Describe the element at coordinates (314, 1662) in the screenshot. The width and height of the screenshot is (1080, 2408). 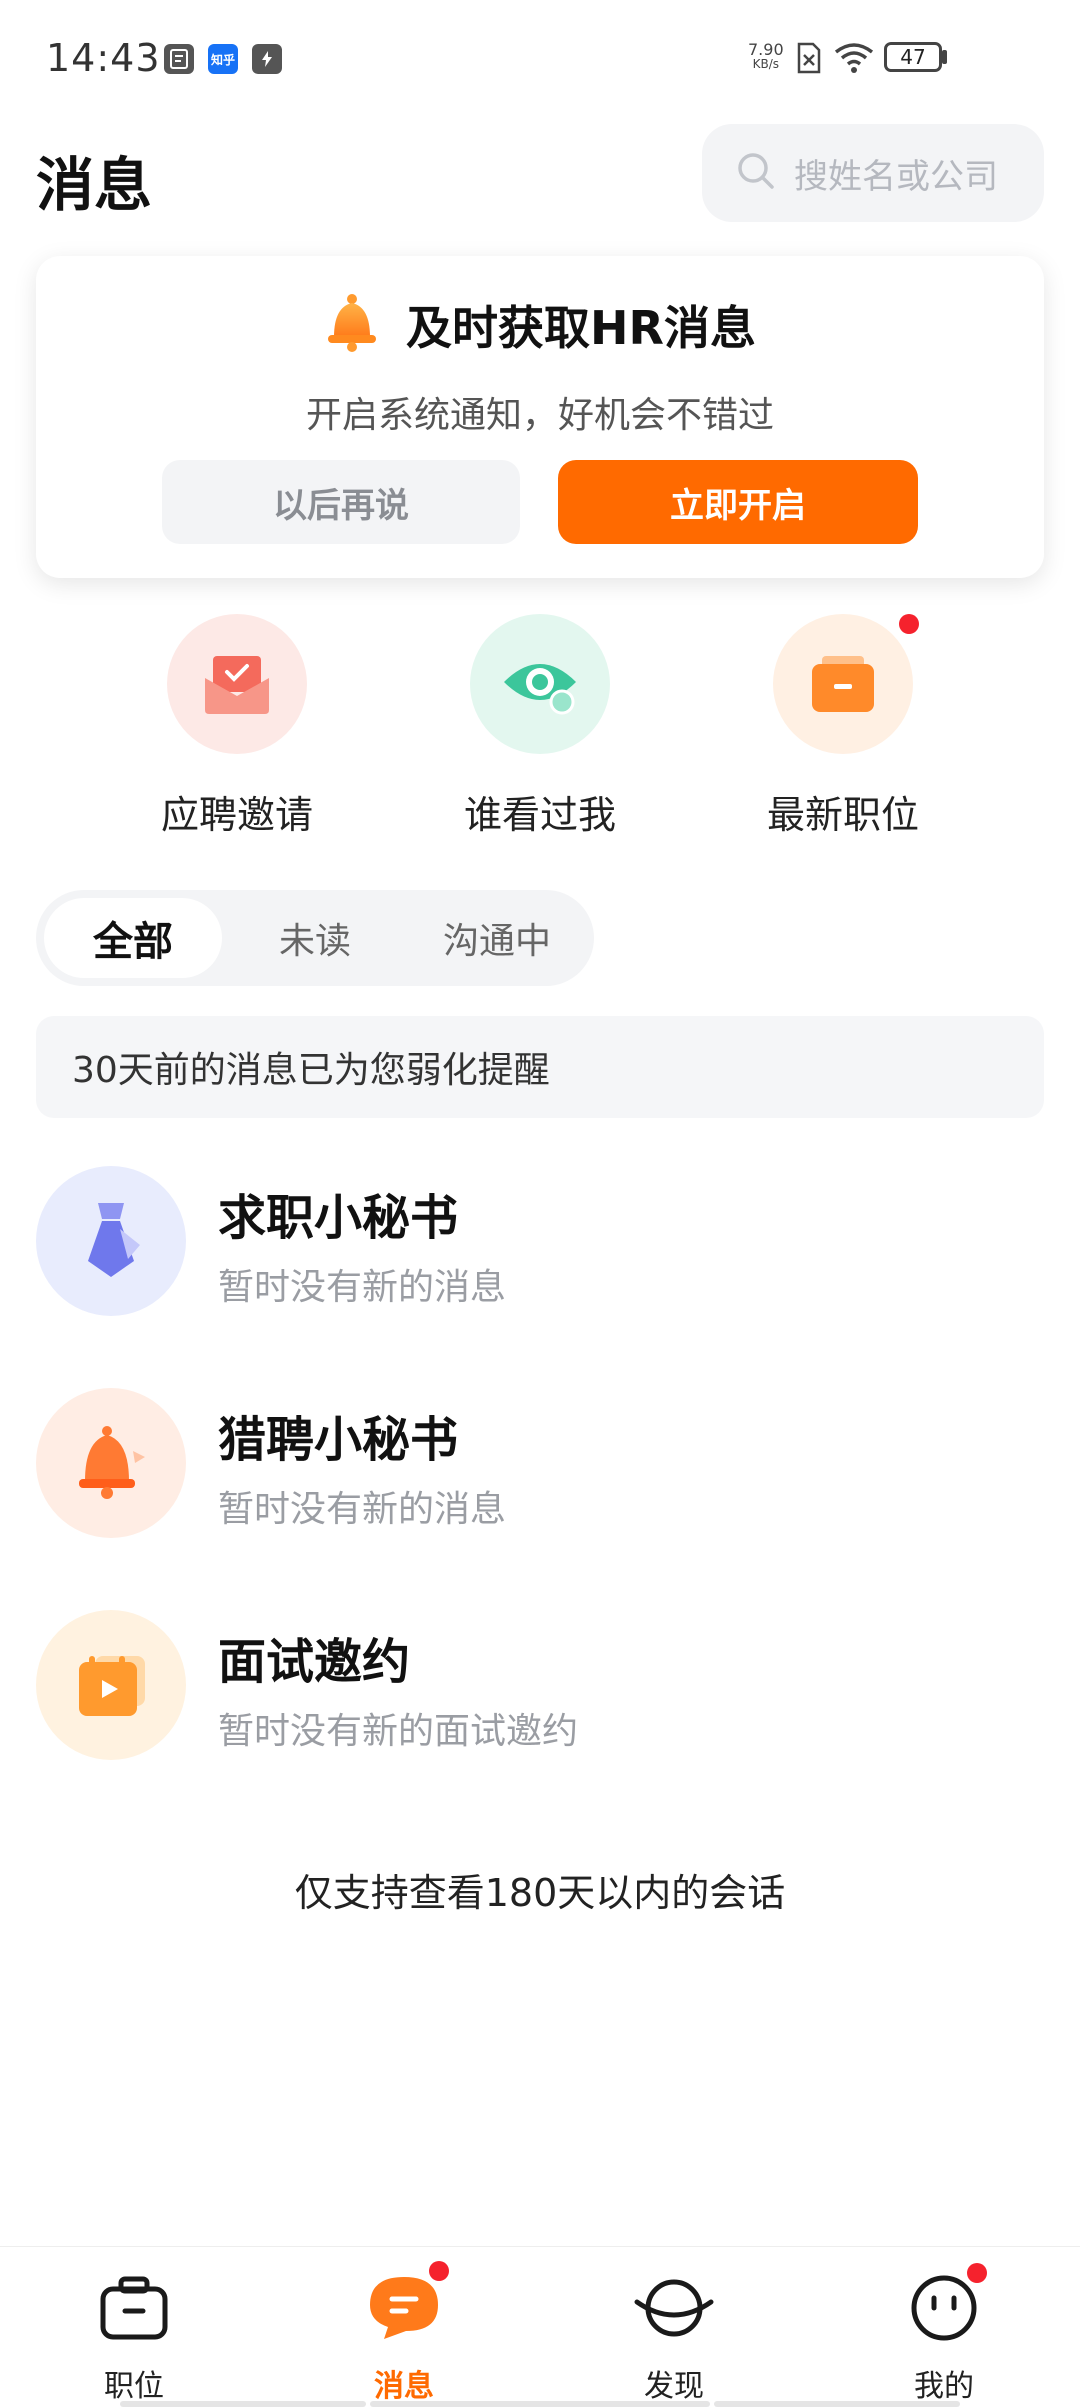
I see `conversation-title: 面试邀约` at that location.